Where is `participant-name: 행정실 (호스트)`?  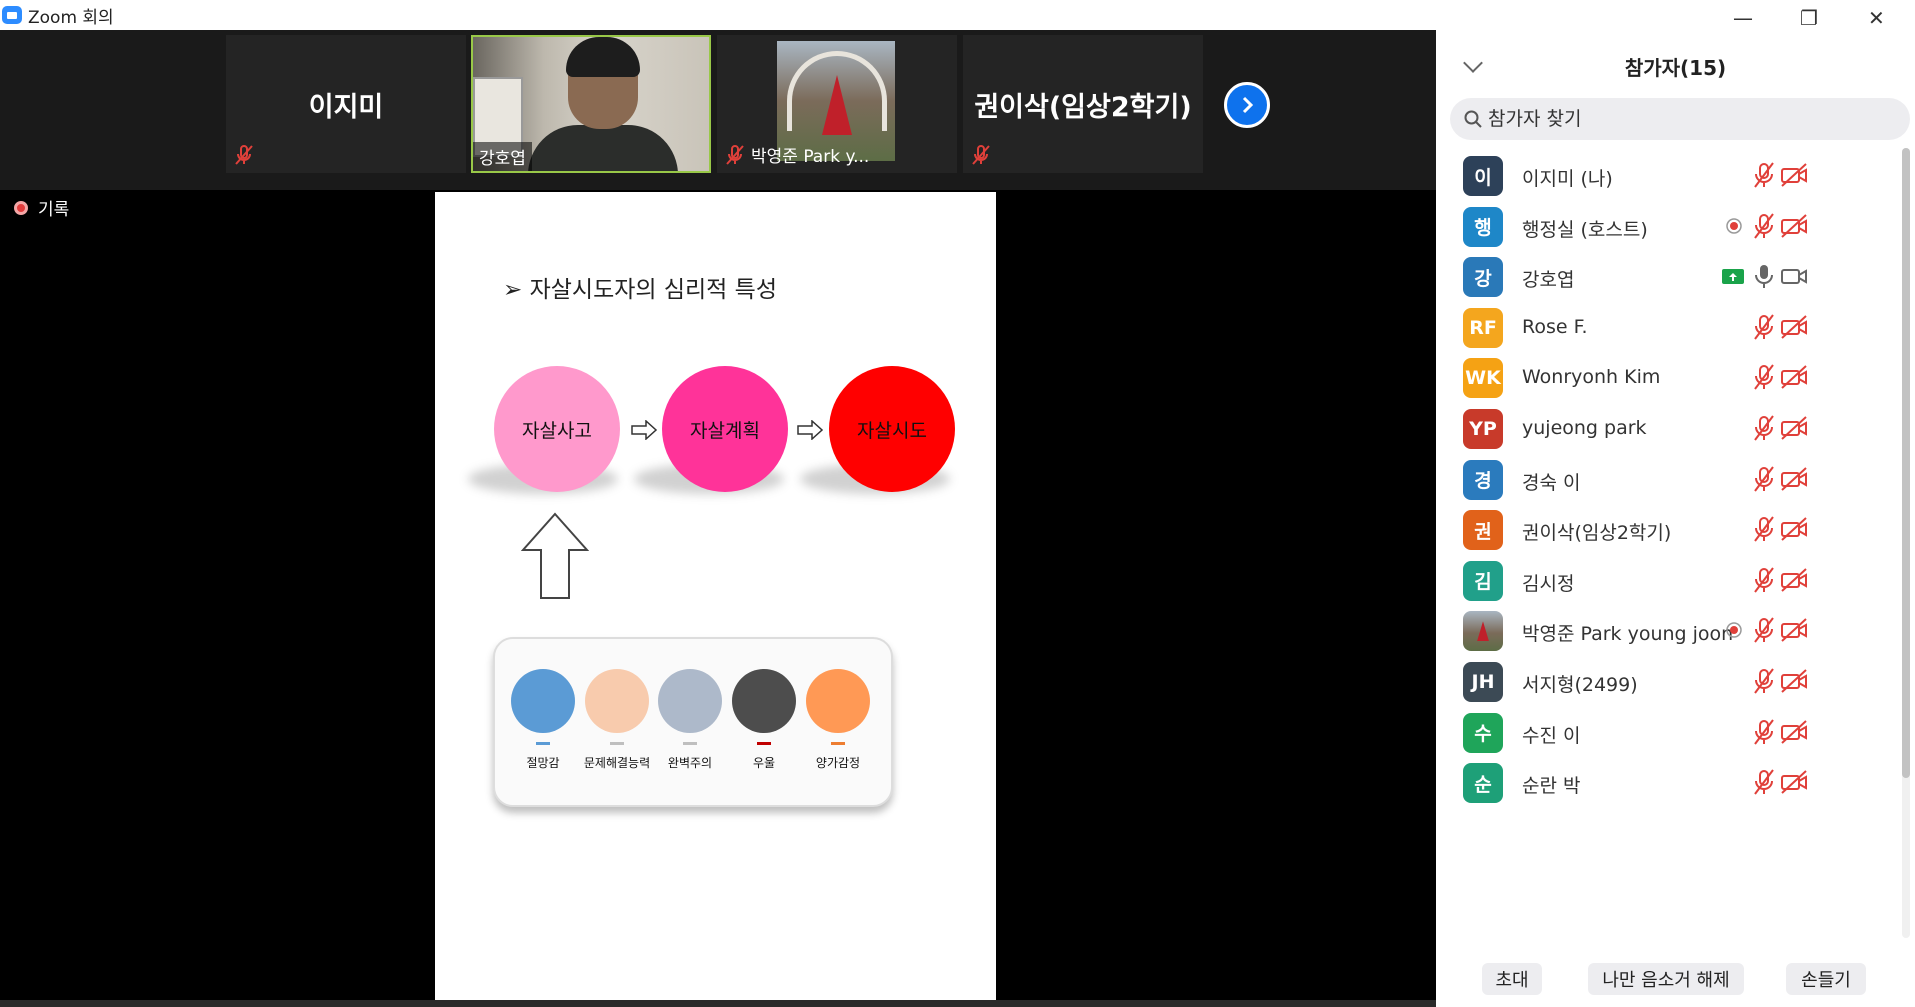 participant-name: 행정실 (호스트) is located at coordinates (1585, 229).